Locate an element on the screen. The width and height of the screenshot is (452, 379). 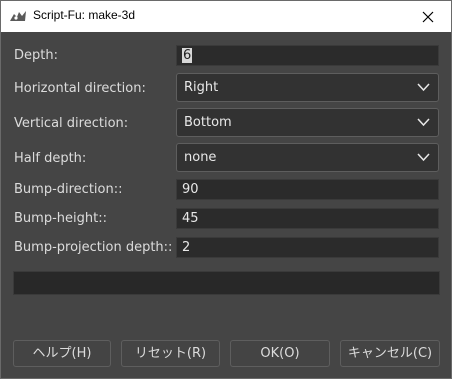
close-button is located at coordinates (428, 16).